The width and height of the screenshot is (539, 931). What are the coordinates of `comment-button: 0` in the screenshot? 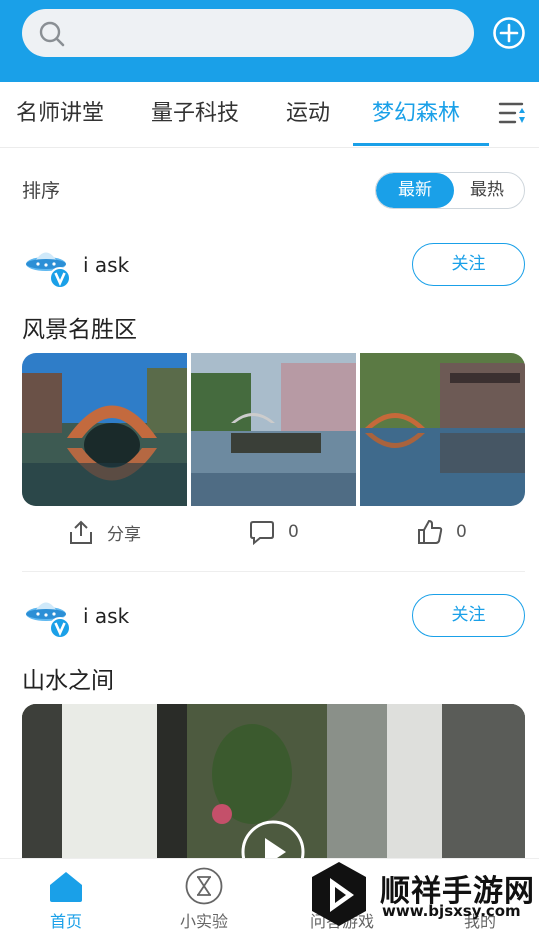 It's located at (273, 532).